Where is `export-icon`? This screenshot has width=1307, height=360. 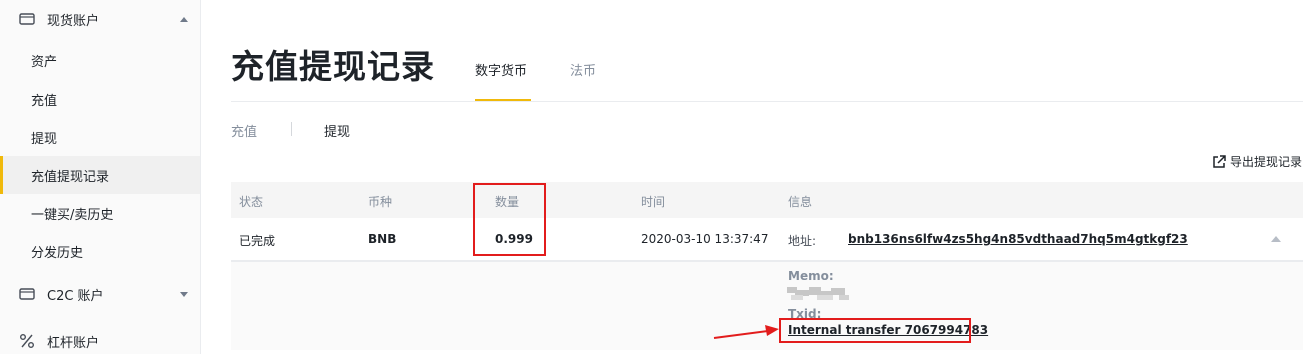 export-icon is located at coordinates (1219, 161).